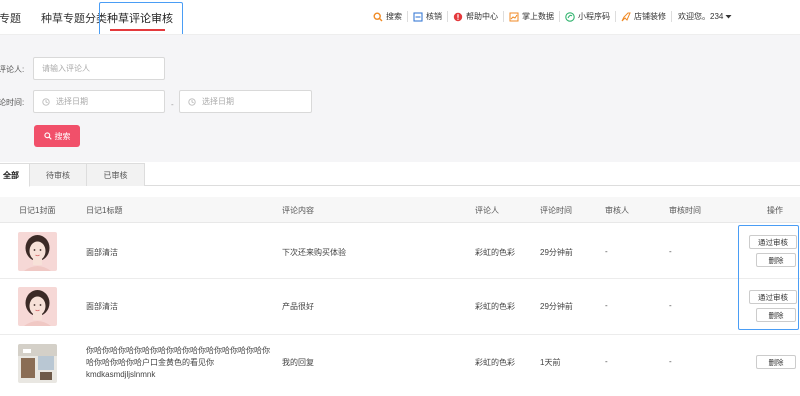  I want to click on end-date-input: 选择日期, so click(245, 101).